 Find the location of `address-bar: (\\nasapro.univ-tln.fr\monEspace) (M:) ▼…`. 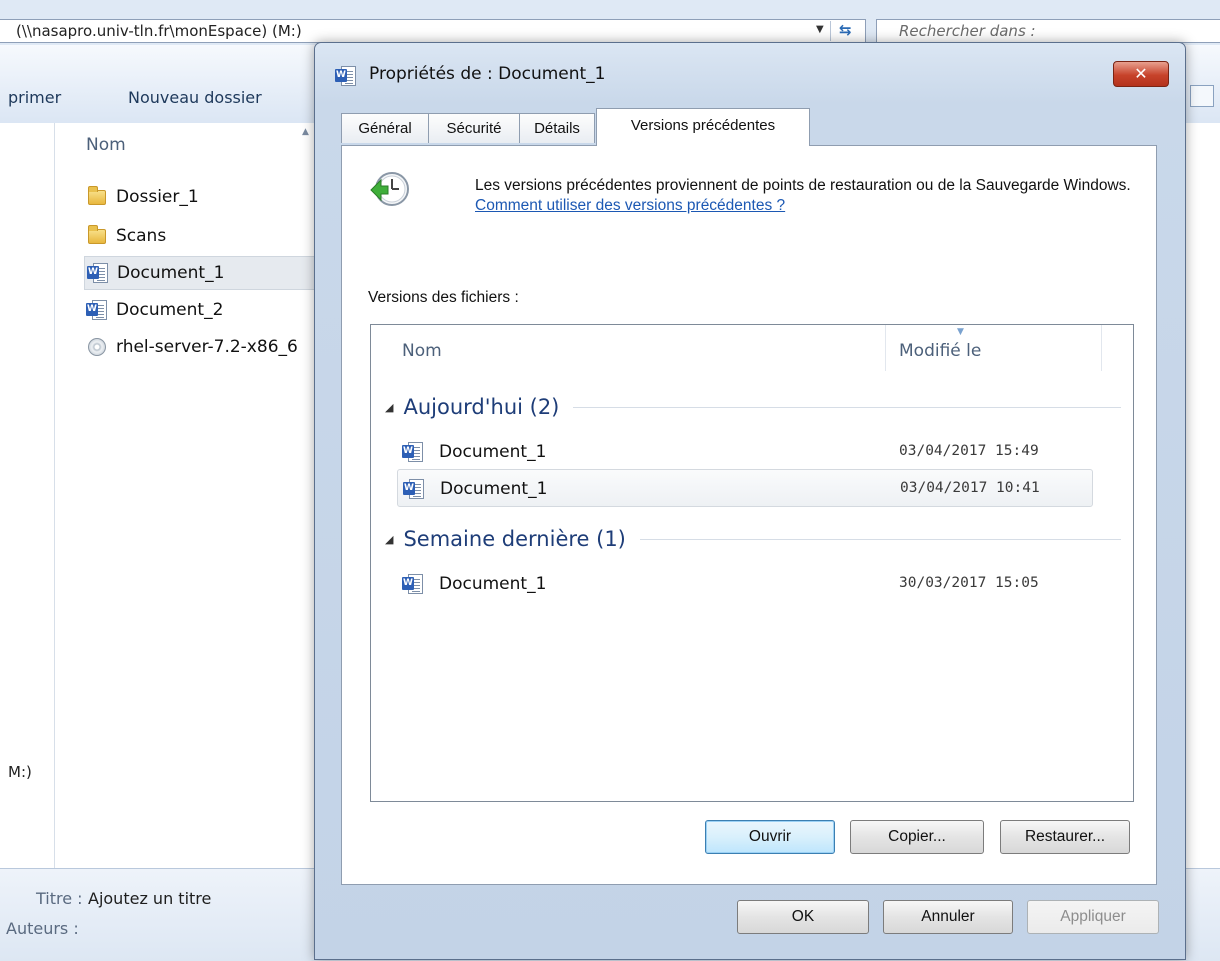

address-bar: (\\nasapro.univ-tln.fr\monEspace) (M:) ▼… is located at coordinates (433, 31).